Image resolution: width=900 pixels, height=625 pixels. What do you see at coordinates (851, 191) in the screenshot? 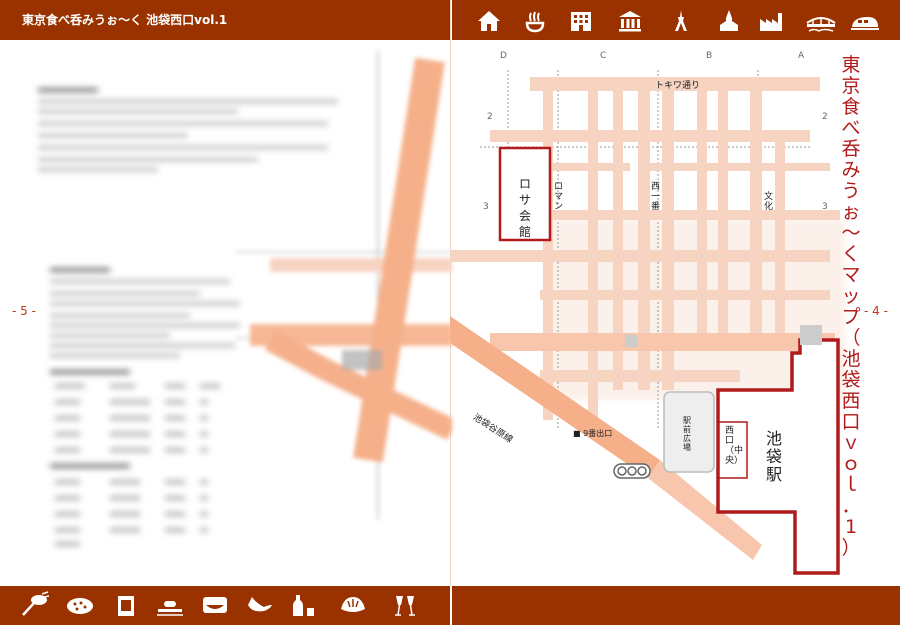
I see `vertical-title-char: う` at bounding box center [851, 191].